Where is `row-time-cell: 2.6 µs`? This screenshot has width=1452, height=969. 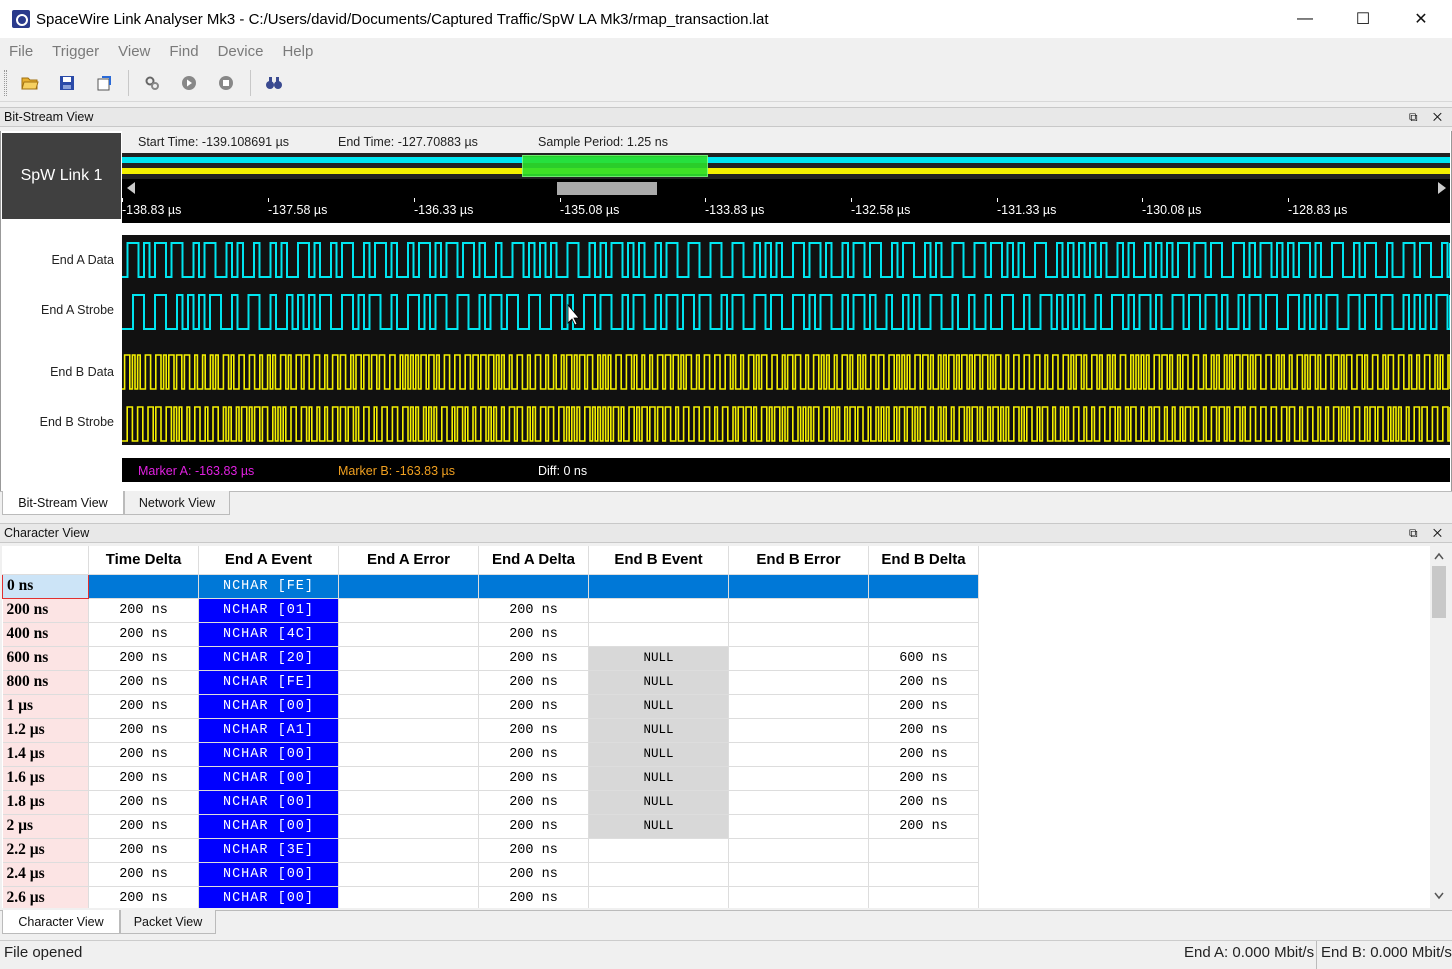
row-time-cell: 2.6 µs is located at coordinates (45, 897).